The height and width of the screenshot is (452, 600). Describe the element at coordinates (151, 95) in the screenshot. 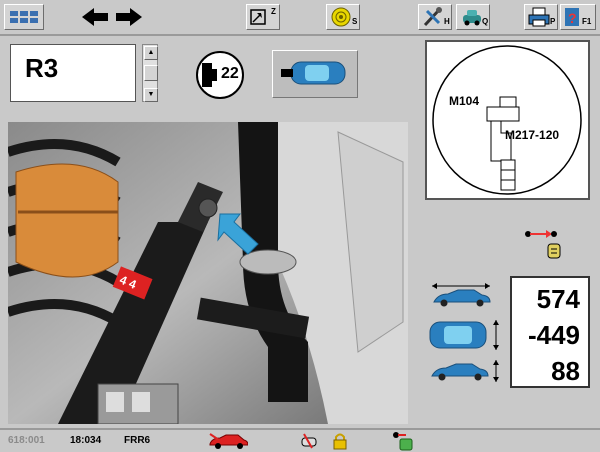

I see `scroll-down-arrow-icon: ▼` at that location.